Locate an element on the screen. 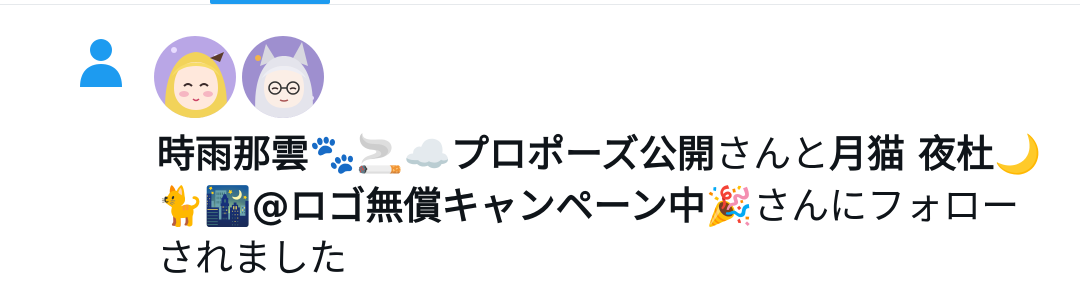 This screenshot has width=1080, height=296. user-1-name-suffix: プロポーズ公開 is located at coordinates (583, 154).